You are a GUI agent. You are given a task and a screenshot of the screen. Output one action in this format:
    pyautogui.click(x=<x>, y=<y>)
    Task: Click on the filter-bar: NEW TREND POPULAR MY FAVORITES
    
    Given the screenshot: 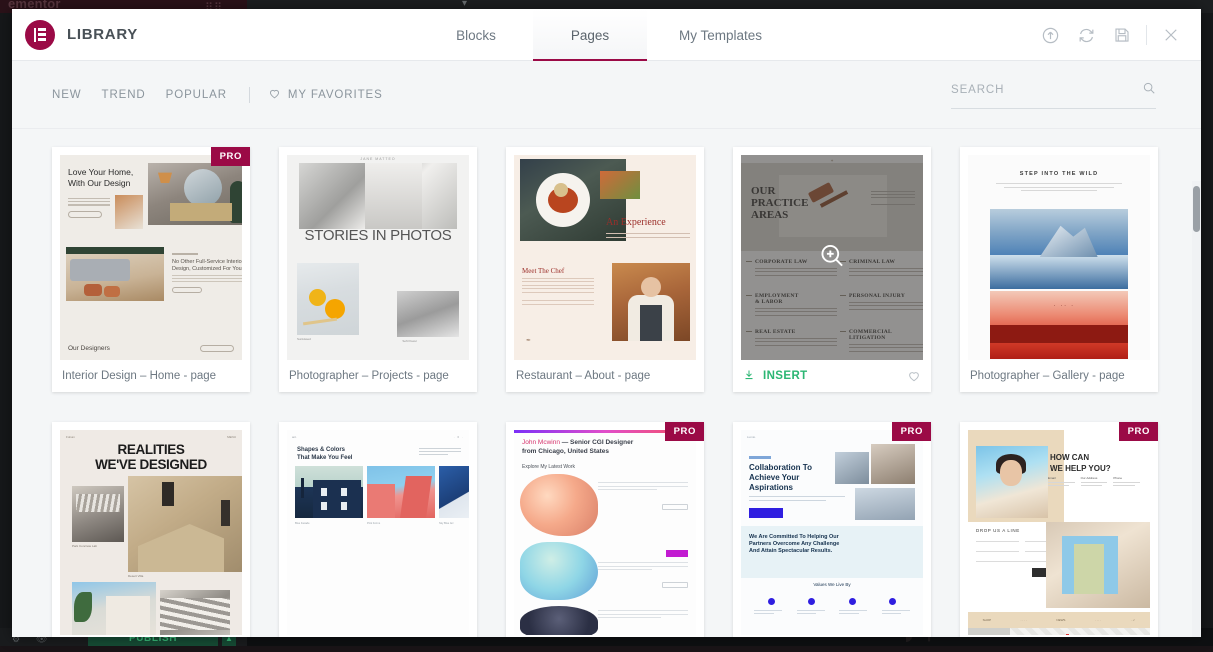 What is the action you would take?
    pyautogui.click(x=606, y=95)
    